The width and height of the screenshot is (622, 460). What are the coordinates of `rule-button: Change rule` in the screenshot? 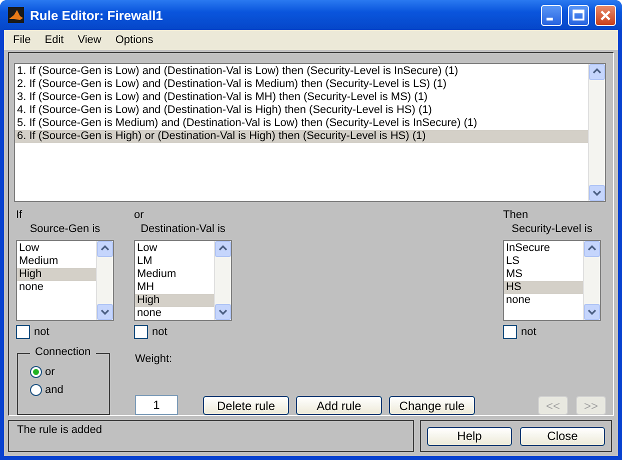 It's located at (432, 405).